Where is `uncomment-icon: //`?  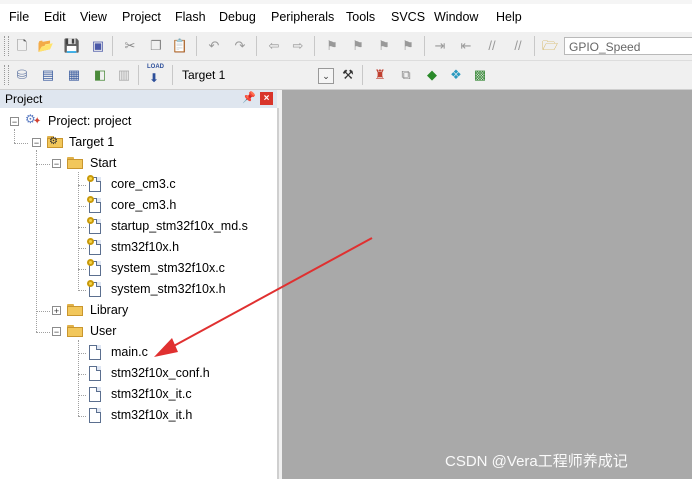
uncomment-icon: // is located at coordinates (518, 46).